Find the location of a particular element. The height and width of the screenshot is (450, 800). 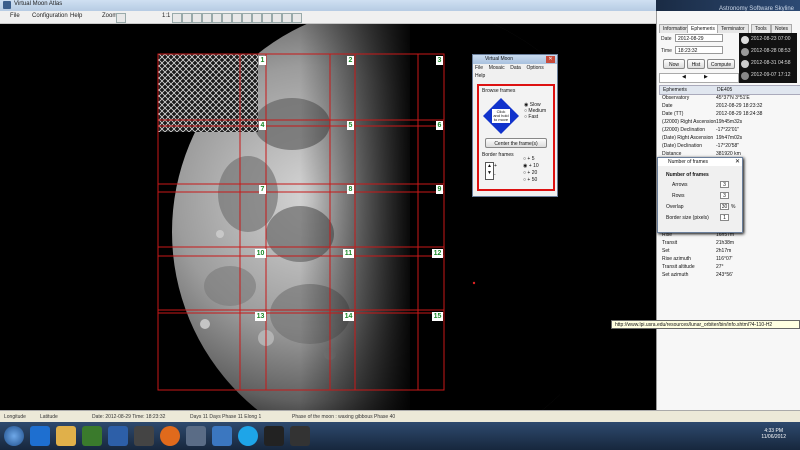

phase-date-2: 2012-08-28 08:53 is located at coordinates (771, 51).